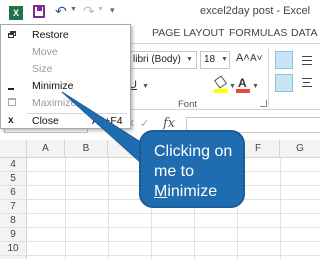 This screenshot has height=259, width=320. Describe the element at coordinates (13, 149) in the screenshot. I see `select-all-corner` at that location.